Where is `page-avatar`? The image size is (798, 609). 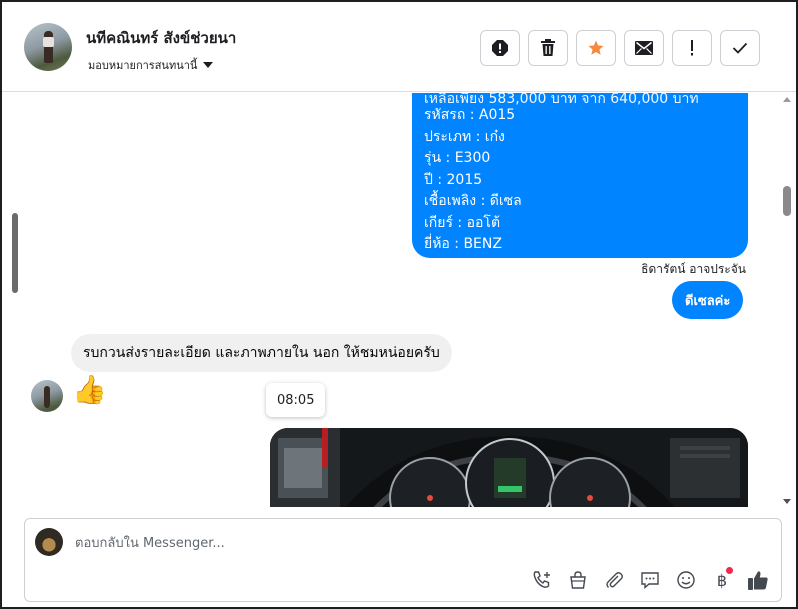
page-avatar is located at coordinates (49, 542).